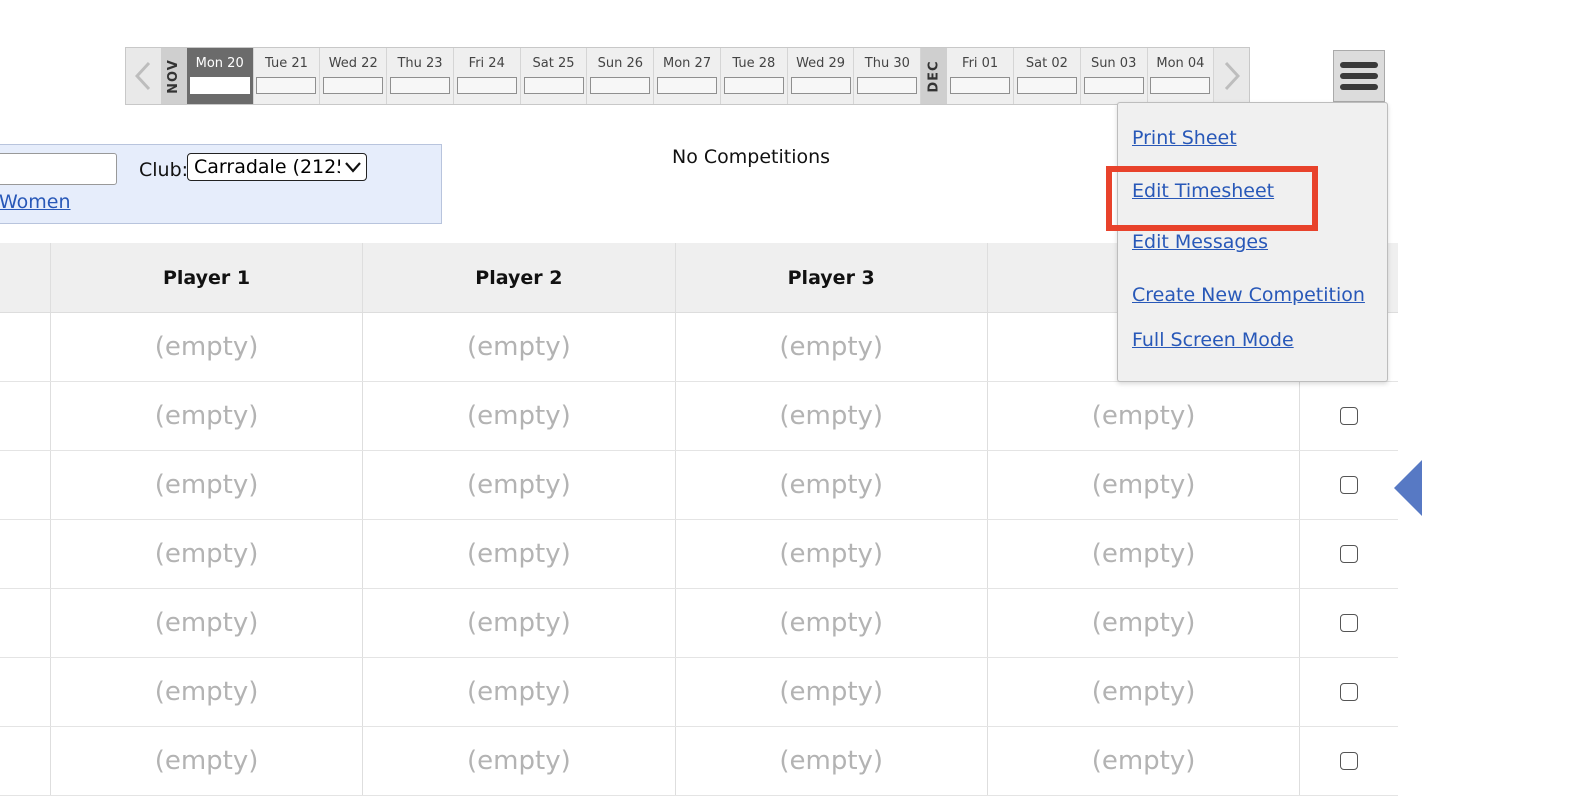  Describe the element at coordinates (980, 76) in the screenshot. I see `day-cell: Fri 01` at that location.